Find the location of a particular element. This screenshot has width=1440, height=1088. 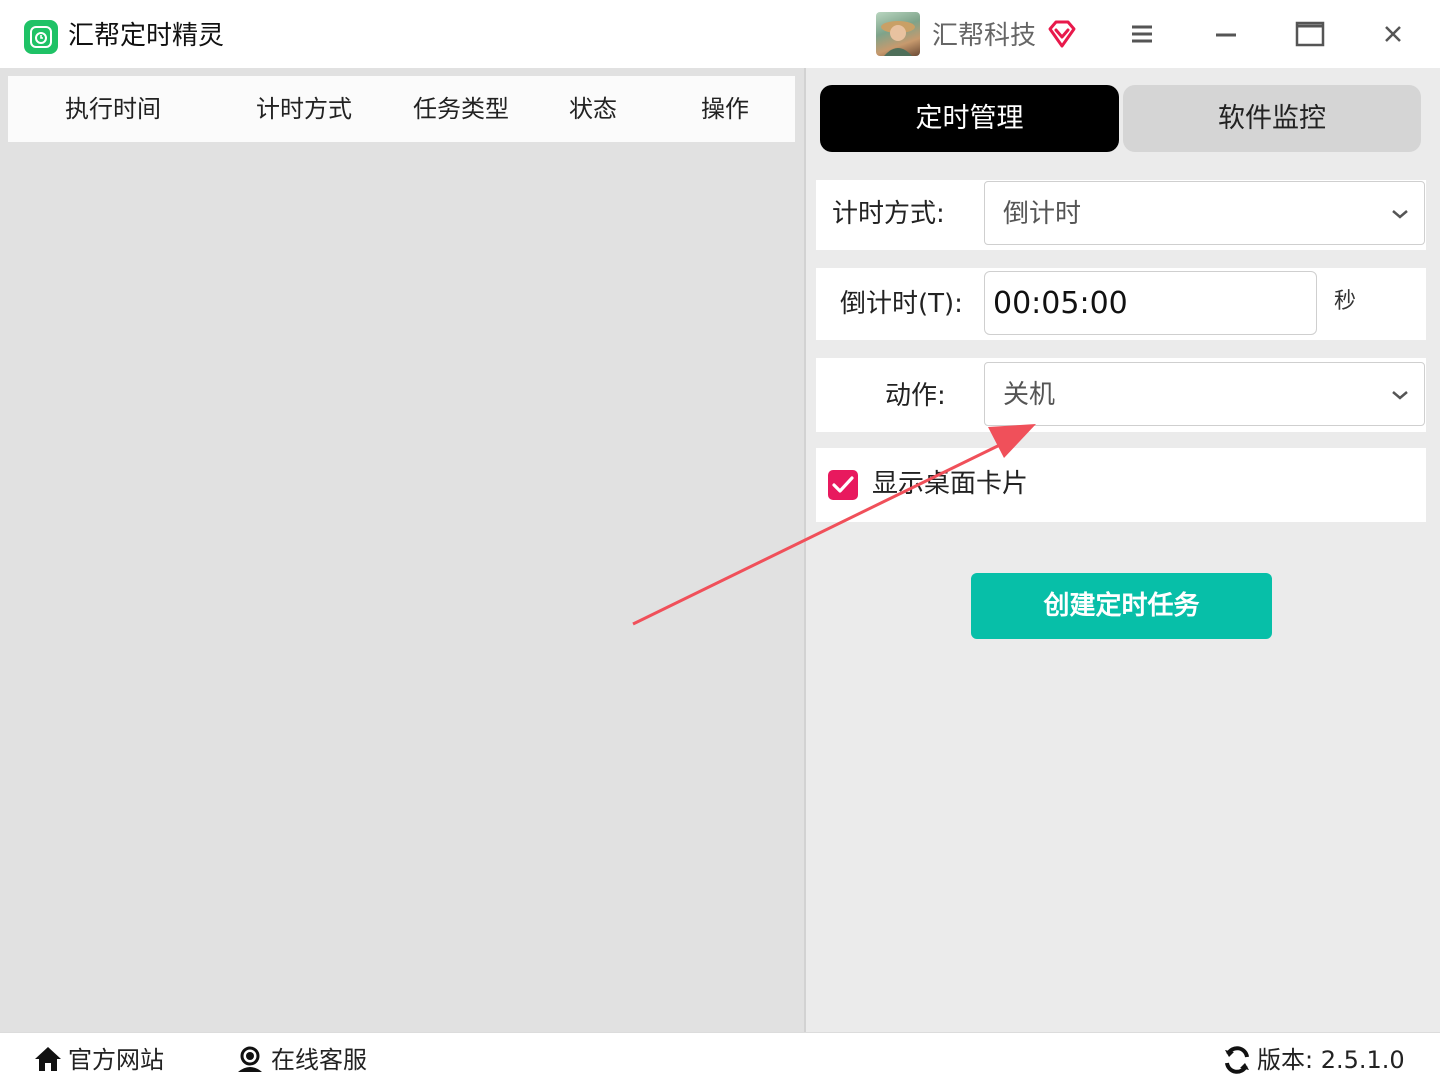

timing-mode-value: 倒计时 is located at coordinates (1042, 214).